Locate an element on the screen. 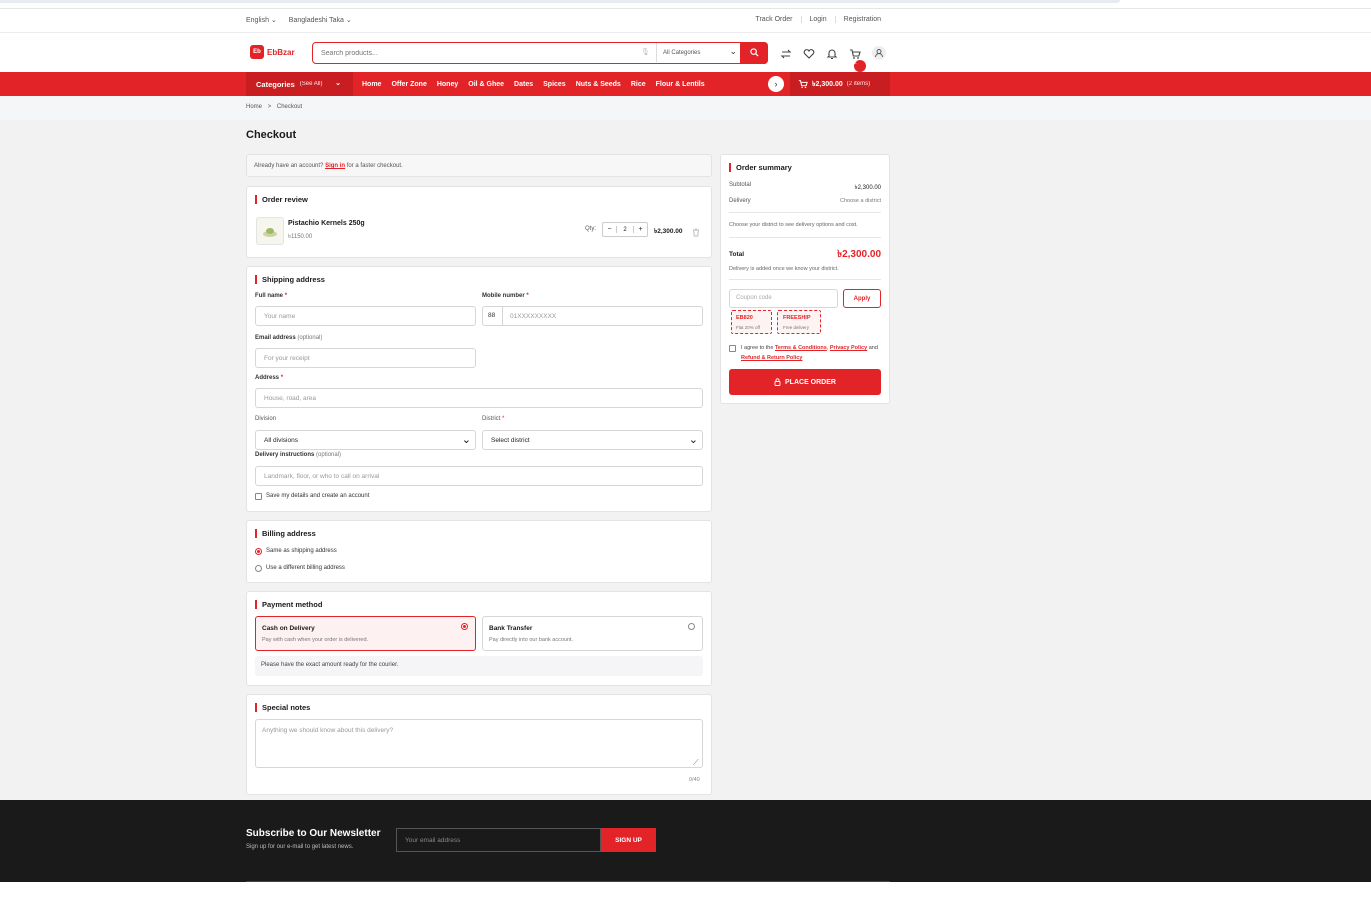  breadcrumb: Home > Checkout is located at coordinates (685, 108).